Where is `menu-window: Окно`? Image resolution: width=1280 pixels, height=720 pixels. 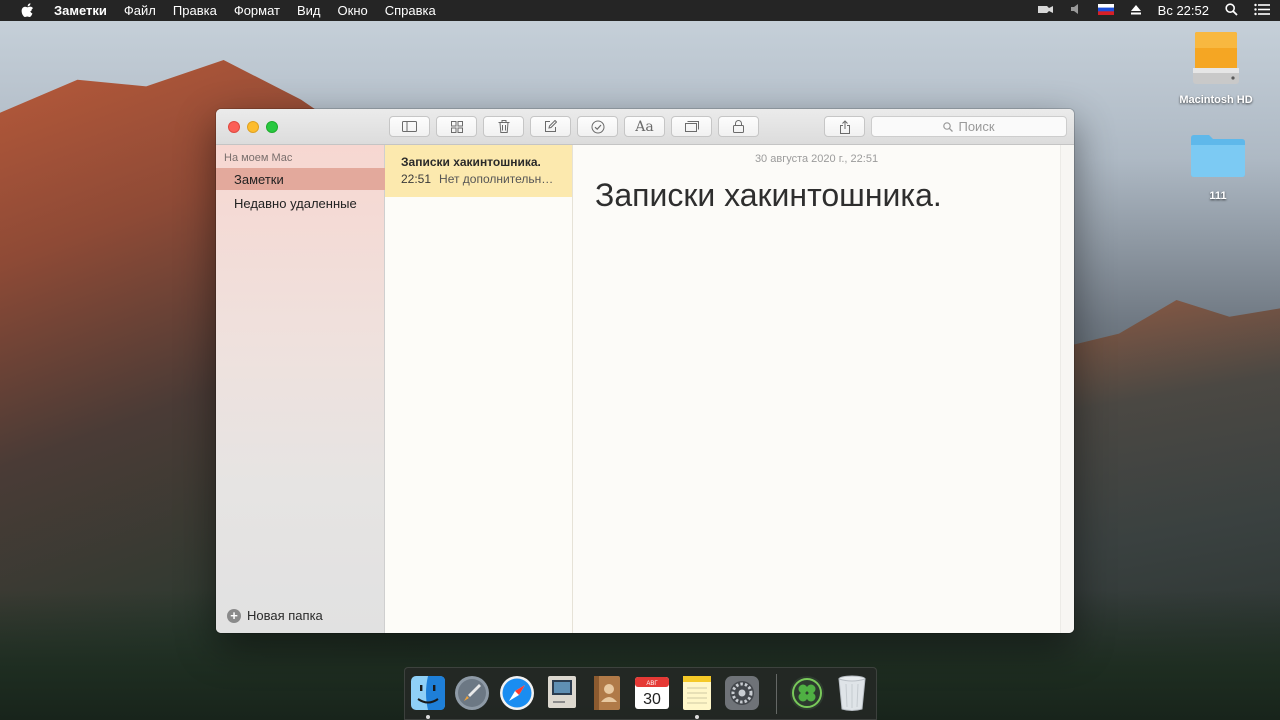 menu-window: Окно is located at coordinates (353, 10).